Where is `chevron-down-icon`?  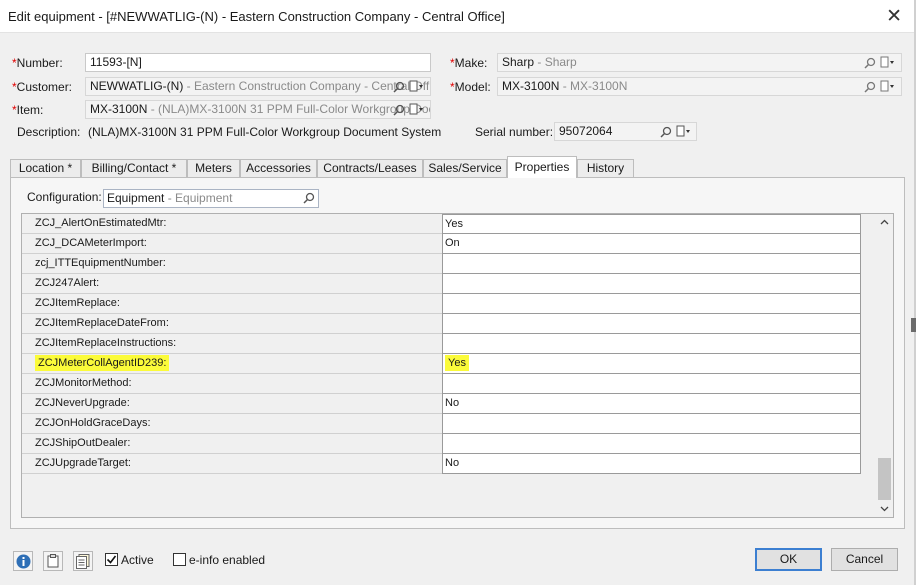 chevron-down-icon is located at coordinates (884, 508).